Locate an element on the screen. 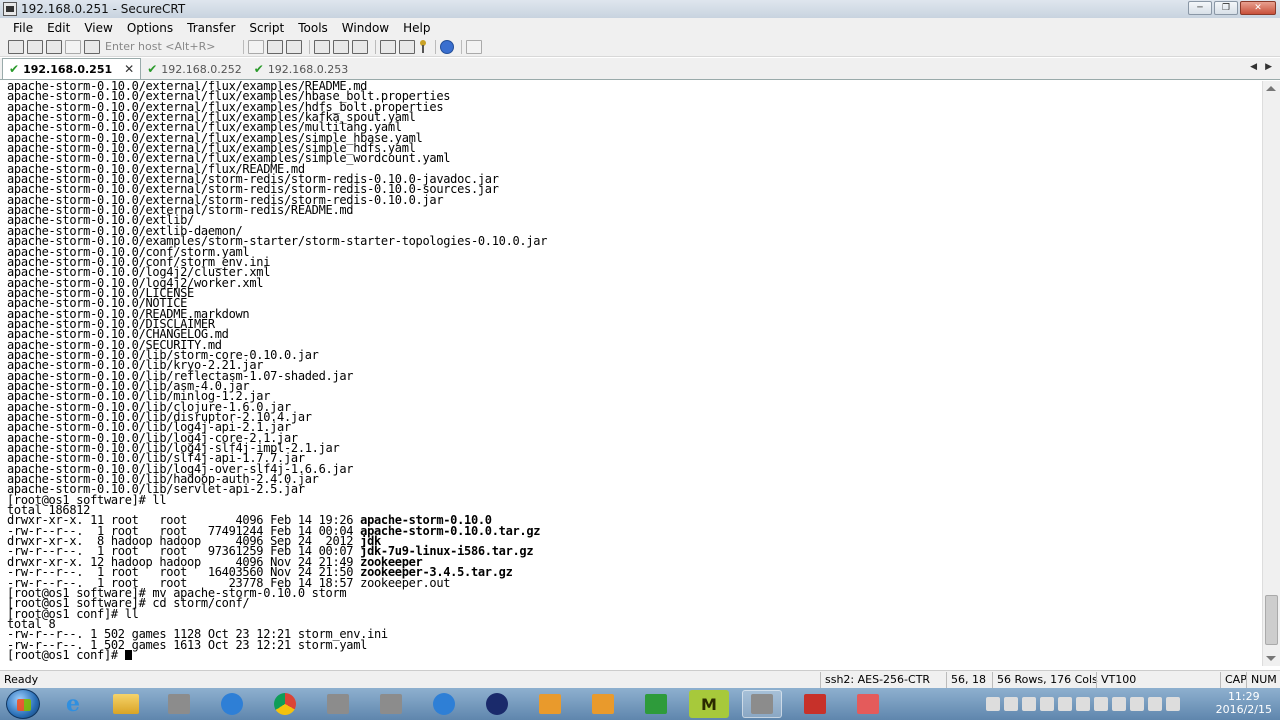 The height and width of the screenshot is (720, 1280). shell-prompt: [root@os1 conf]# is located at coordinates (66, 654).